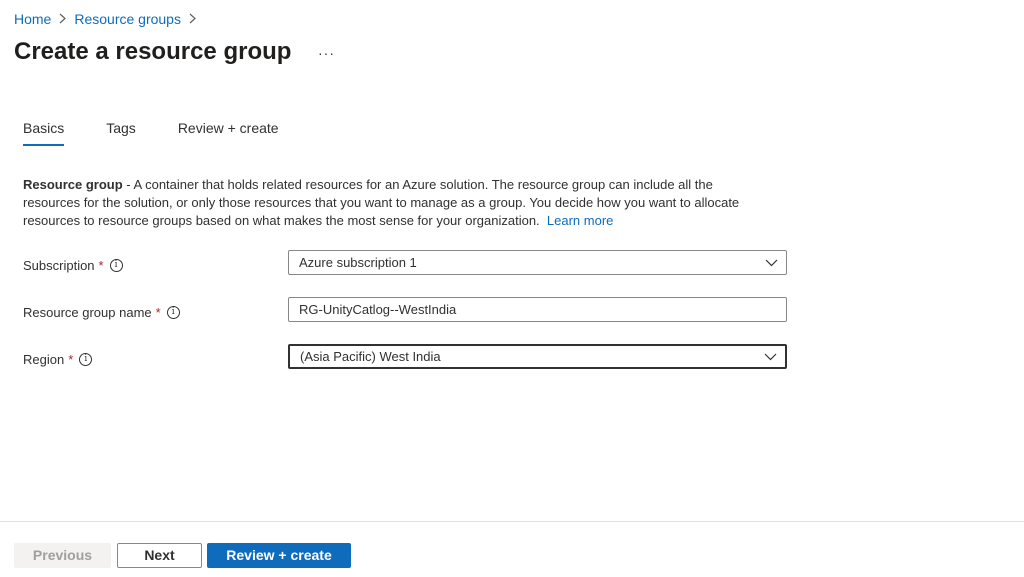 The width and height of the screenshot is (1024, 577). I want to click on subscription-dropdown: Azure subscription 1, so click(537, 262).